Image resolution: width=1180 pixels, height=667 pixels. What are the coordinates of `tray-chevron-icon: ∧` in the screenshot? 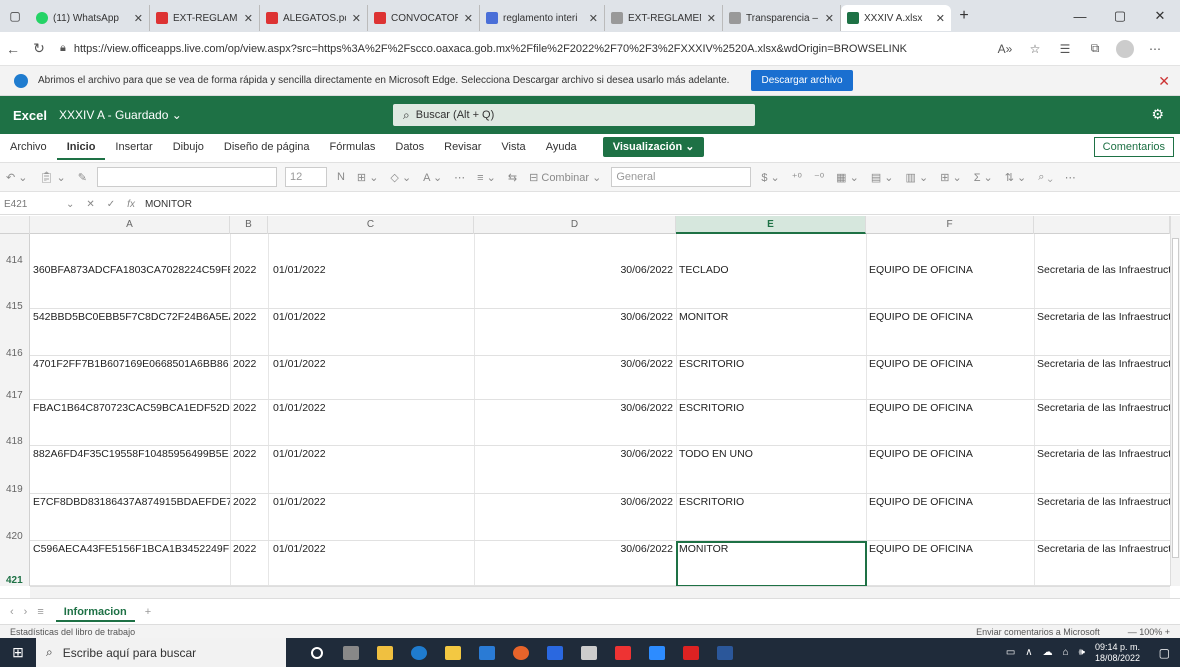 It's located at (1028, 652).